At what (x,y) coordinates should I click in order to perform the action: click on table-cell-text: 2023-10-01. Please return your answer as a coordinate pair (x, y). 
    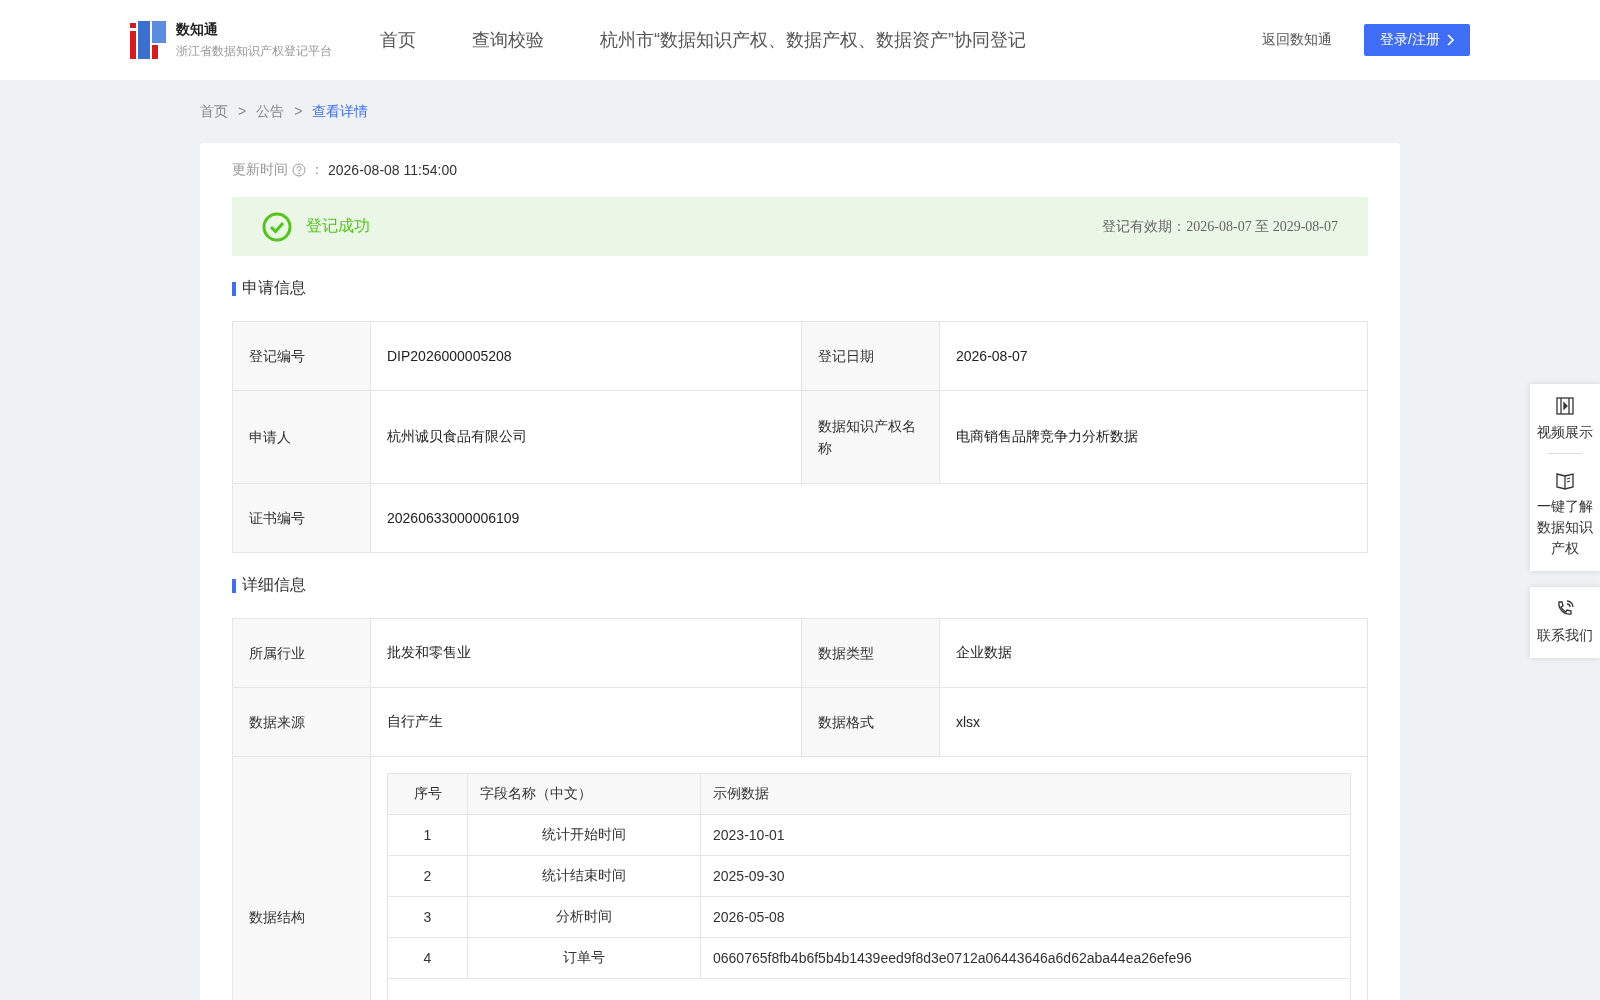
    Looking at the image, I should click on (749, 835).